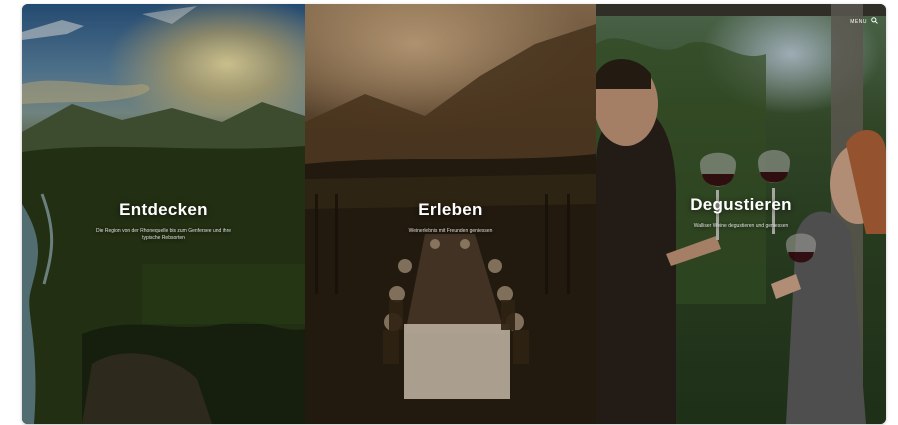 This screenshot has width=898, height=425. I want to click on panel-title: Degustieren, so click(741, 204).